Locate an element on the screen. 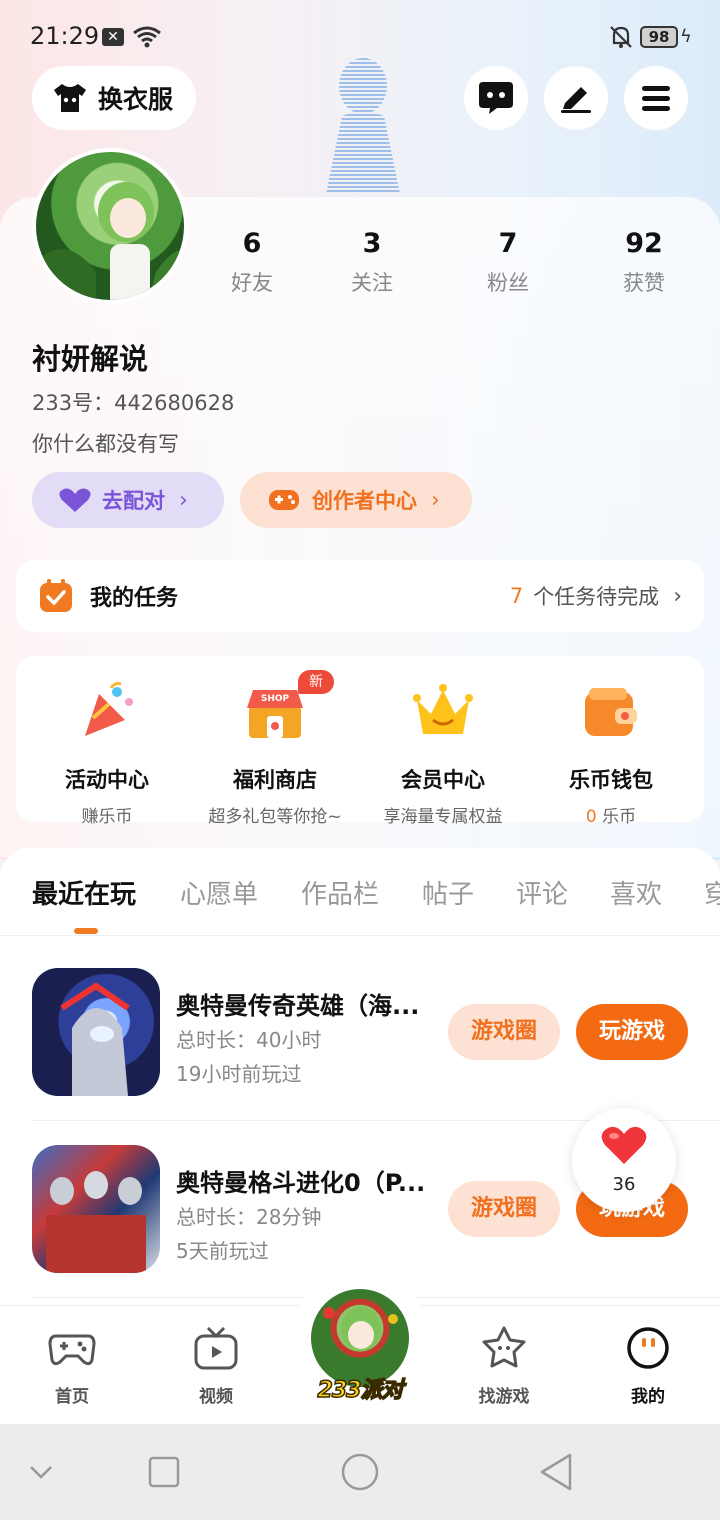  tab-likes: 喜欢 is located at coordinates (636, 892).